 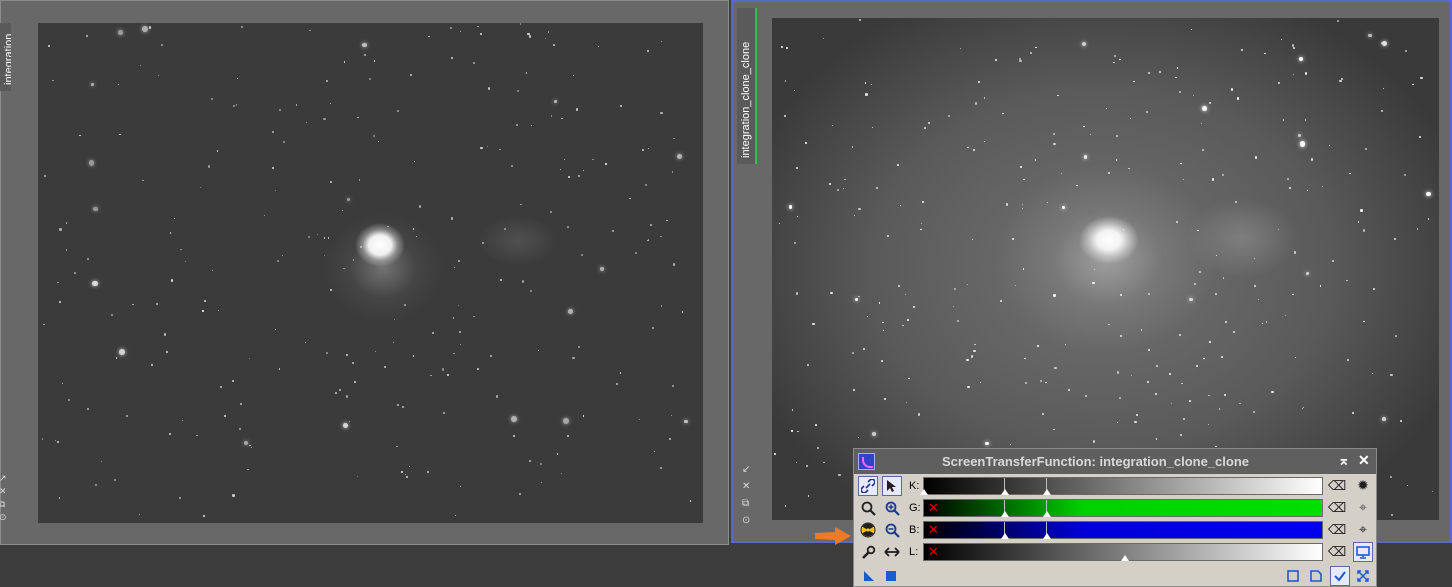 I want to click on expand-icon: ↙, so click(x=746, y=469).